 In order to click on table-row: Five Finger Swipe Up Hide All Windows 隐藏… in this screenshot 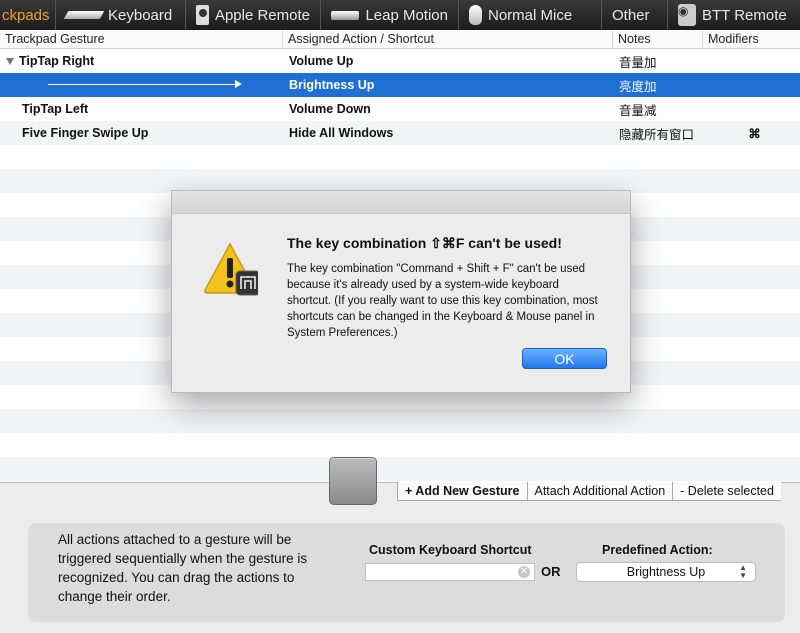, I will do `click(400, 133)`.